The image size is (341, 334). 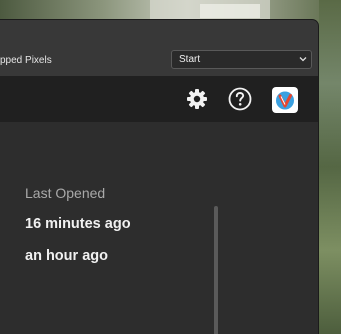 I want to click on scrollbar, so click(x=216, y=270).